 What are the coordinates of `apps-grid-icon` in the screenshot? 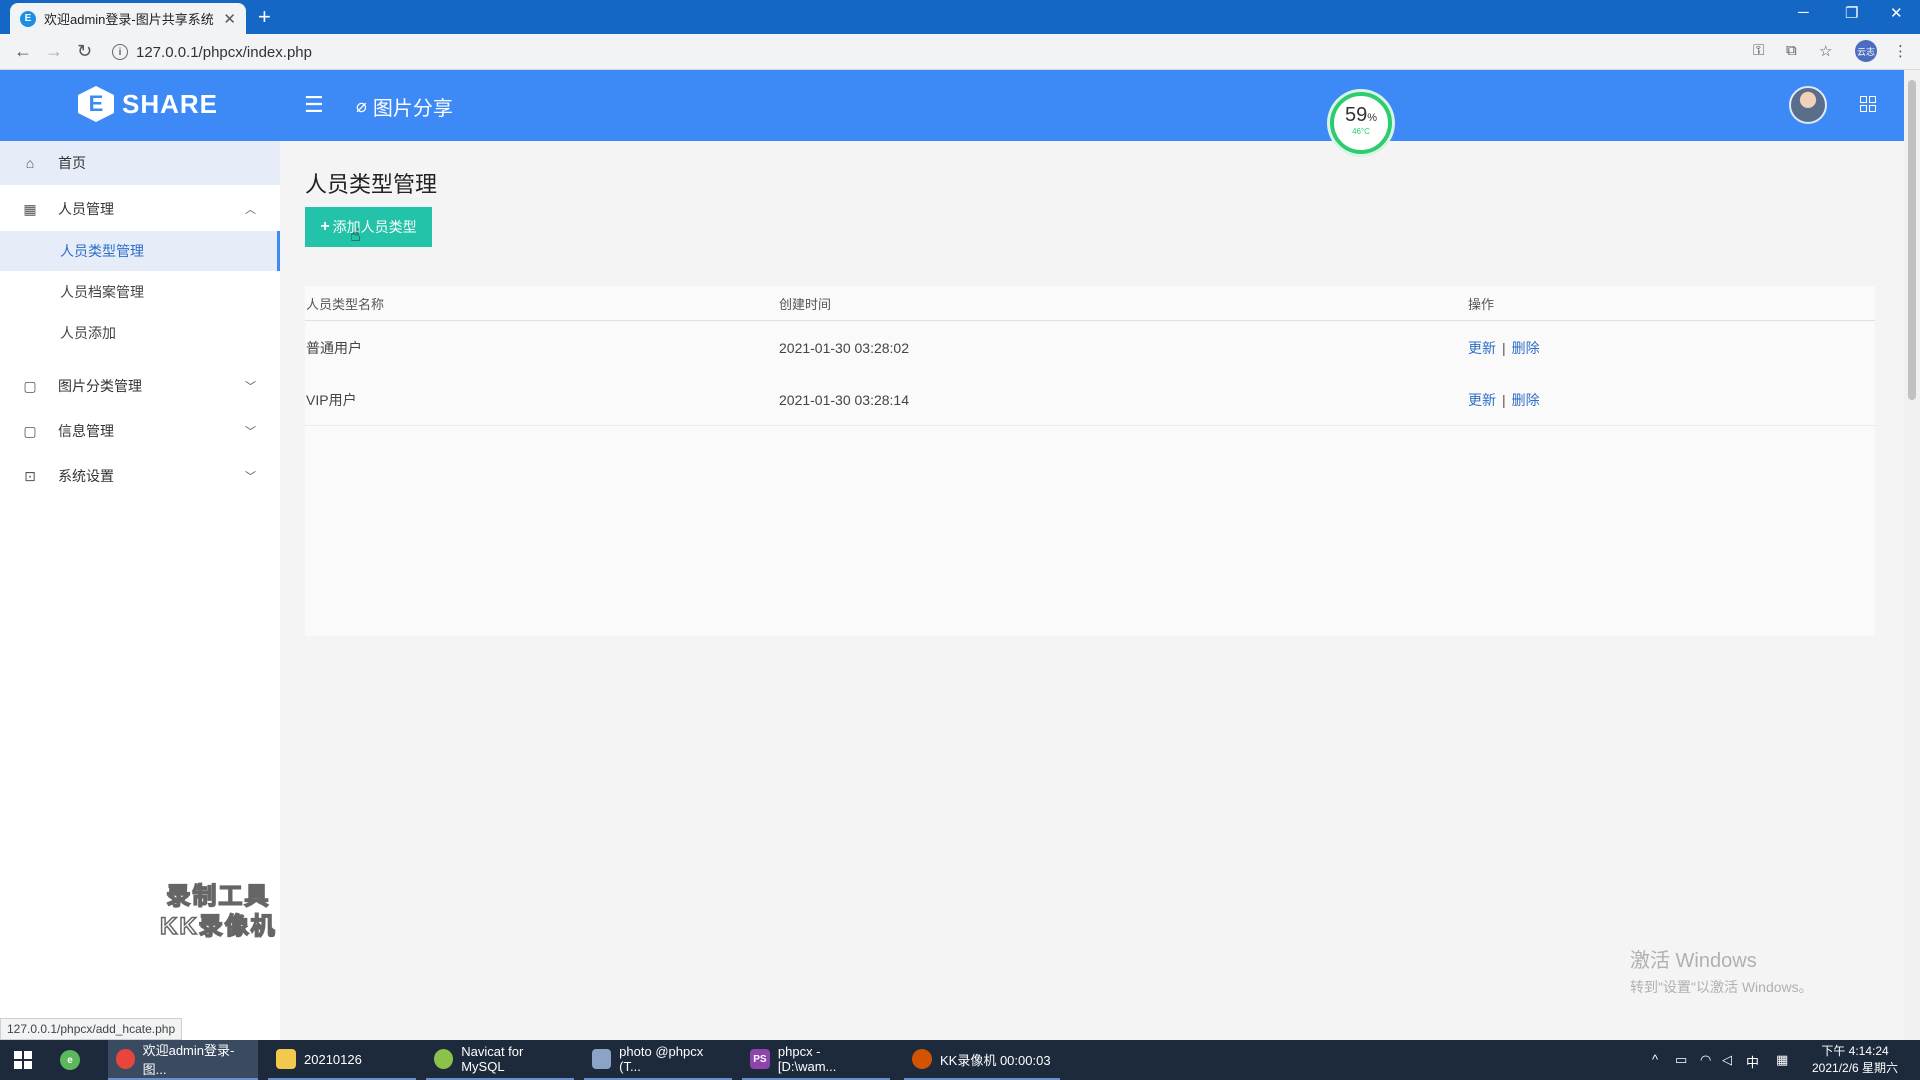 It's located at (1868, 104).